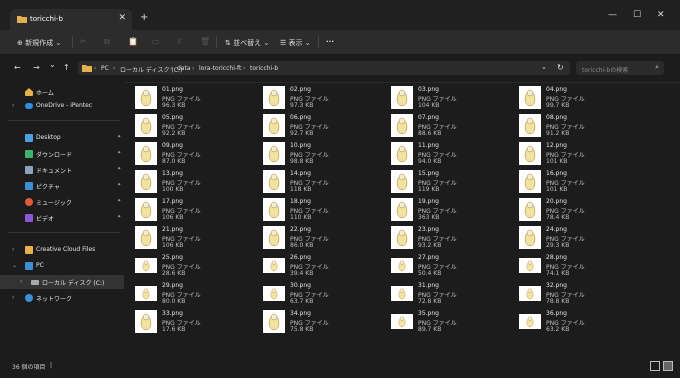 Image resolution: width=680 pixels, height=378 pixels. Describe the element at coordinates (62, 154) in the screenshot. I see `sidebar-item-downloads: ダウンロード ✦` at that location.